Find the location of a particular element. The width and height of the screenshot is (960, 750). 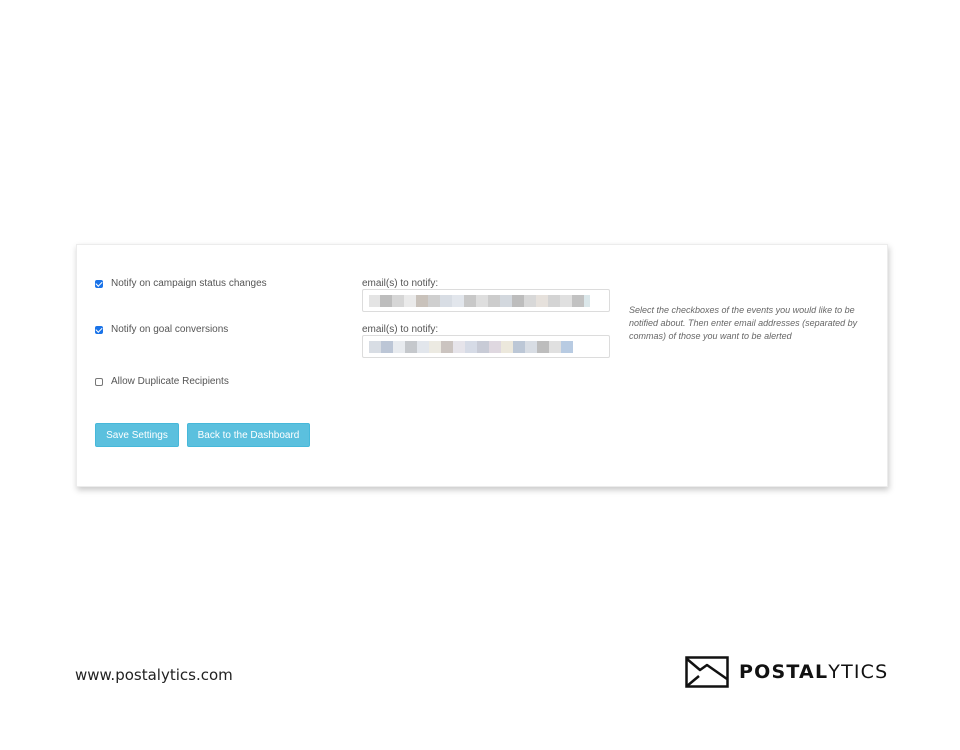

goal-email-input is located at coordinates (486, 346).